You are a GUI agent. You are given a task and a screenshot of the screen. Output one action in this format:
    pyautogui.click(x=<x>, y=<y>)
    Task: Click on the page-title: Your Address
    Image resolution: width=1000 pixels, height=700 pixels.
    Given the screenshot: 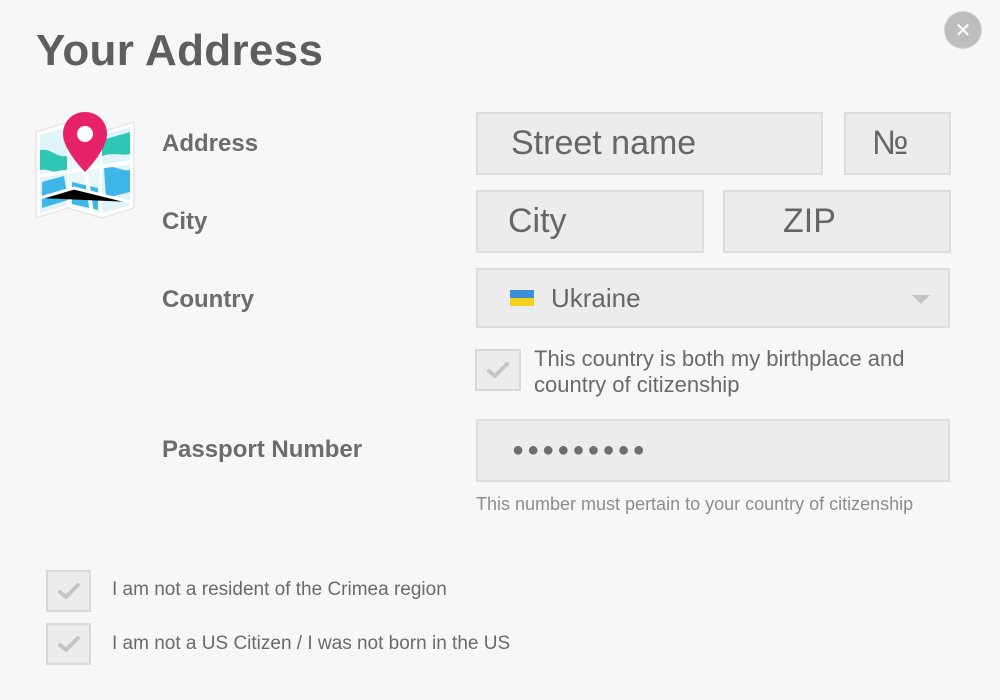 What is the action you would take?
    pyautogui.click(x=180, y=50)
    